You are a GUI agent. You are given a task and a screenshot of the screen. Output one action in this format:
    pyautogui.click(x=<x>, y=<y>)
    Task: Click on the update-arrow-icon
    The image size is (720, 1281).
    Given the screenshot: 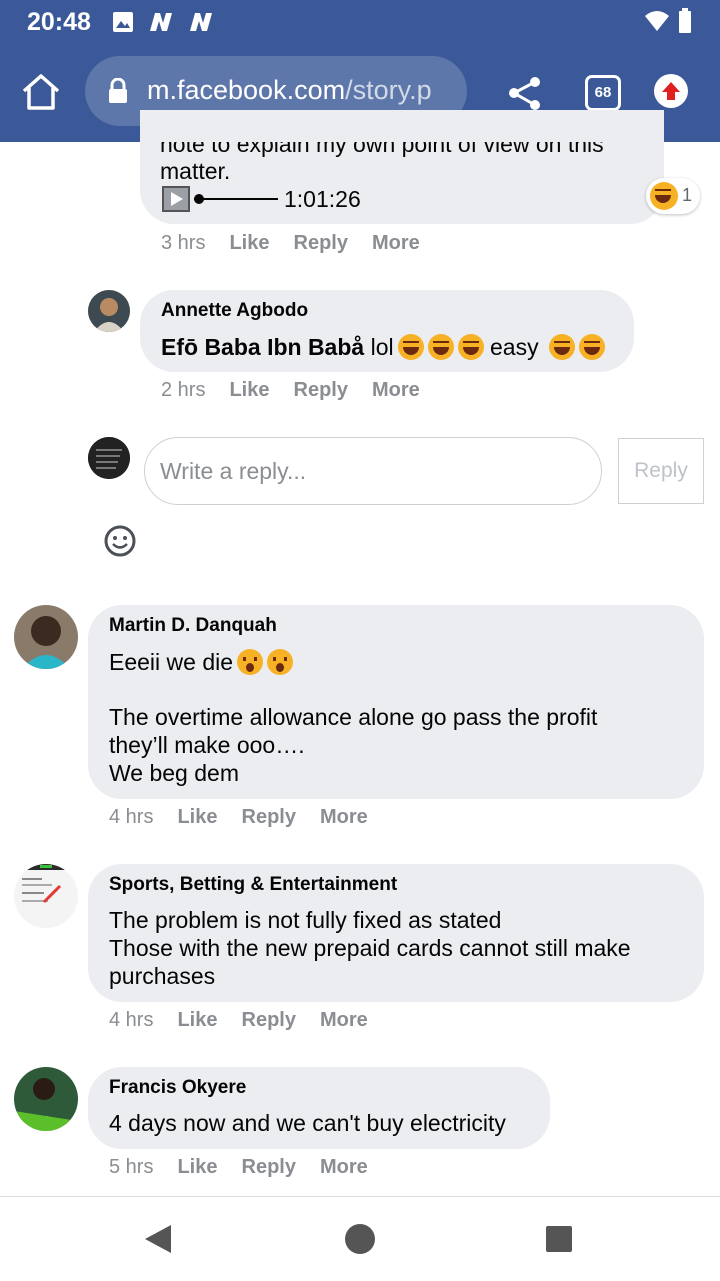 What is the action you would take?
    pyautogui.click(x=671, y=91)
    